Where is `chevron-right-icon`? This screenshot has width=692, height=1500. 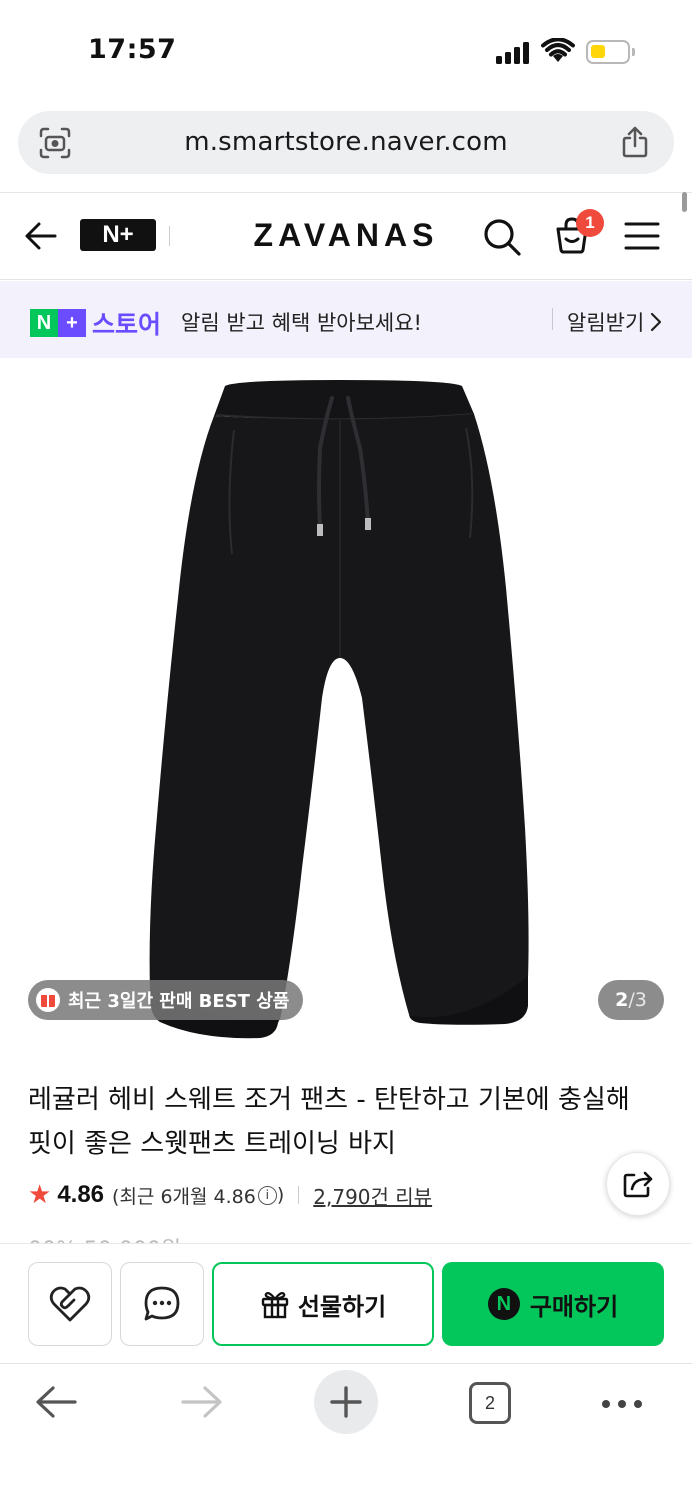 chevron-right-icon is located at coordinates (656, 322).